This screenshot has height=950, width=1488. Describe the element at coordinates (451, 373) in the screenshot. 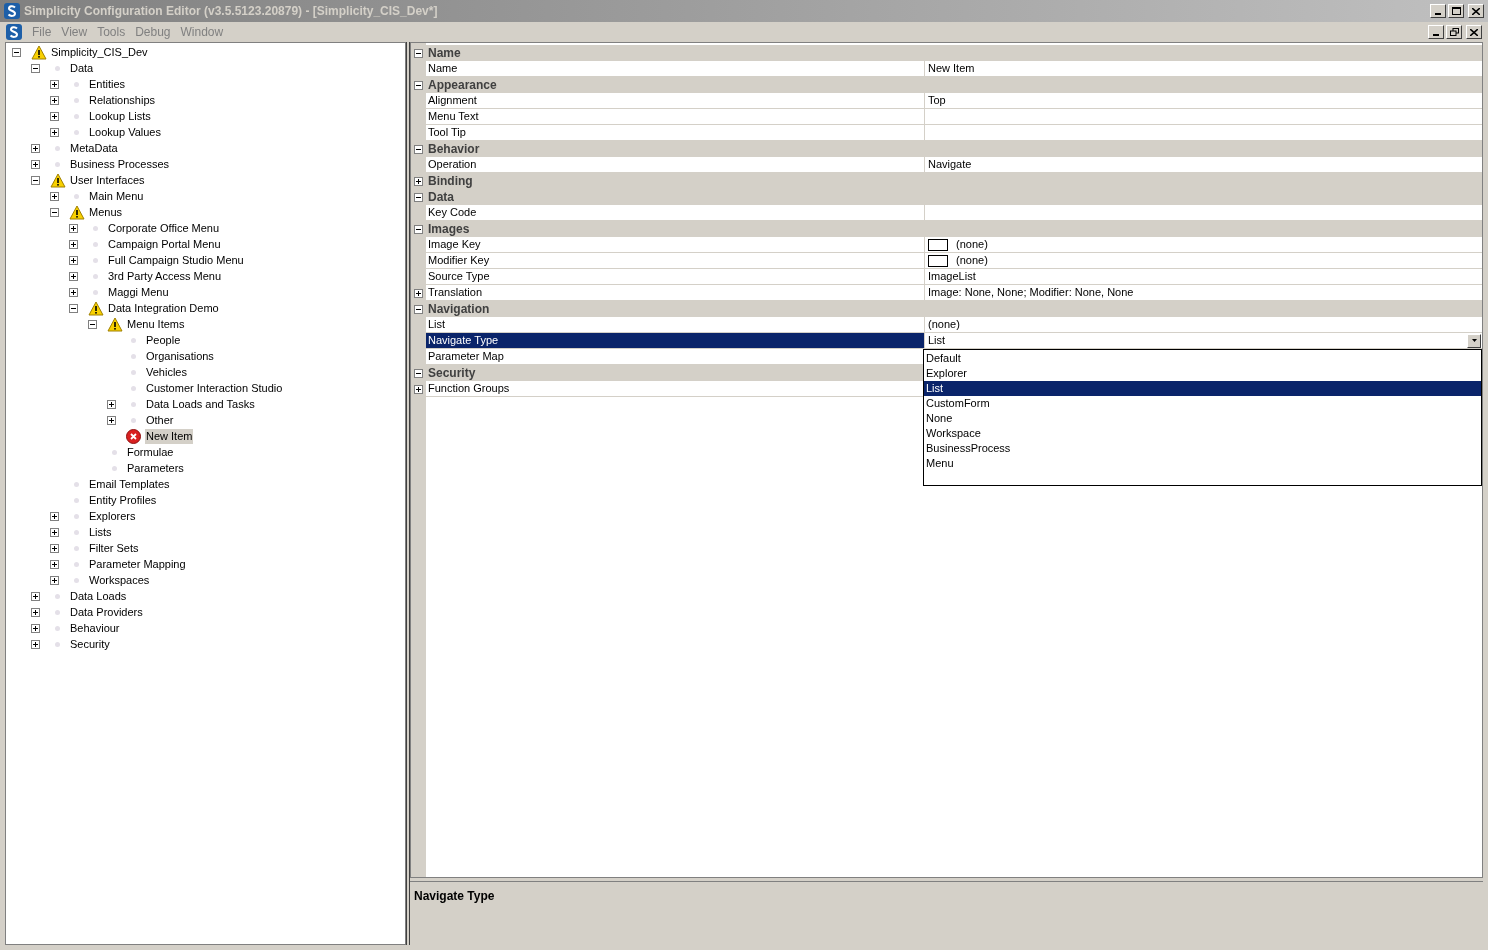

I see `category-header: Security` at that location.